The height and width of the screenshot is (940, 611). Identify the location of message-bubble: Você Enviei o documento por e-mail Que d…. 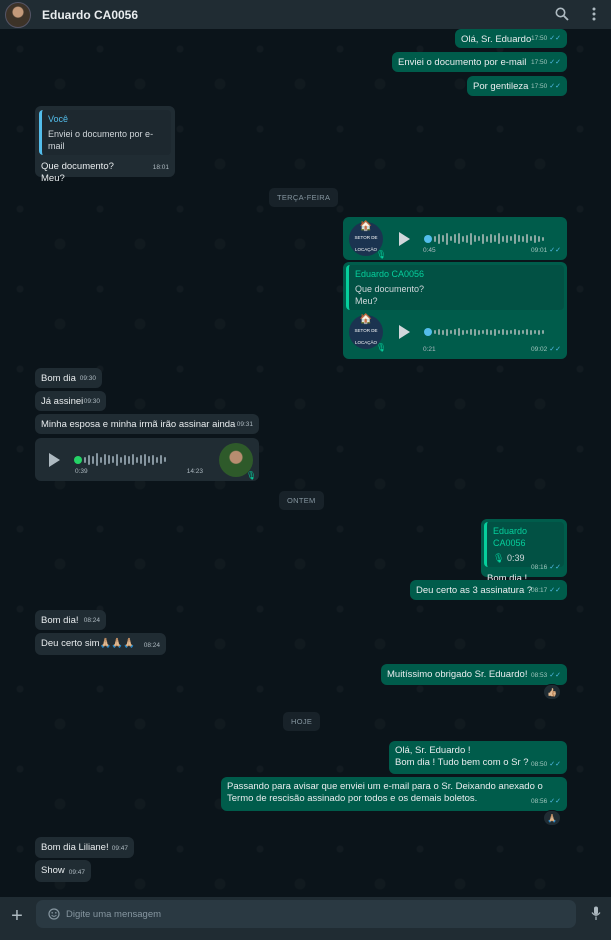
(105, 145).